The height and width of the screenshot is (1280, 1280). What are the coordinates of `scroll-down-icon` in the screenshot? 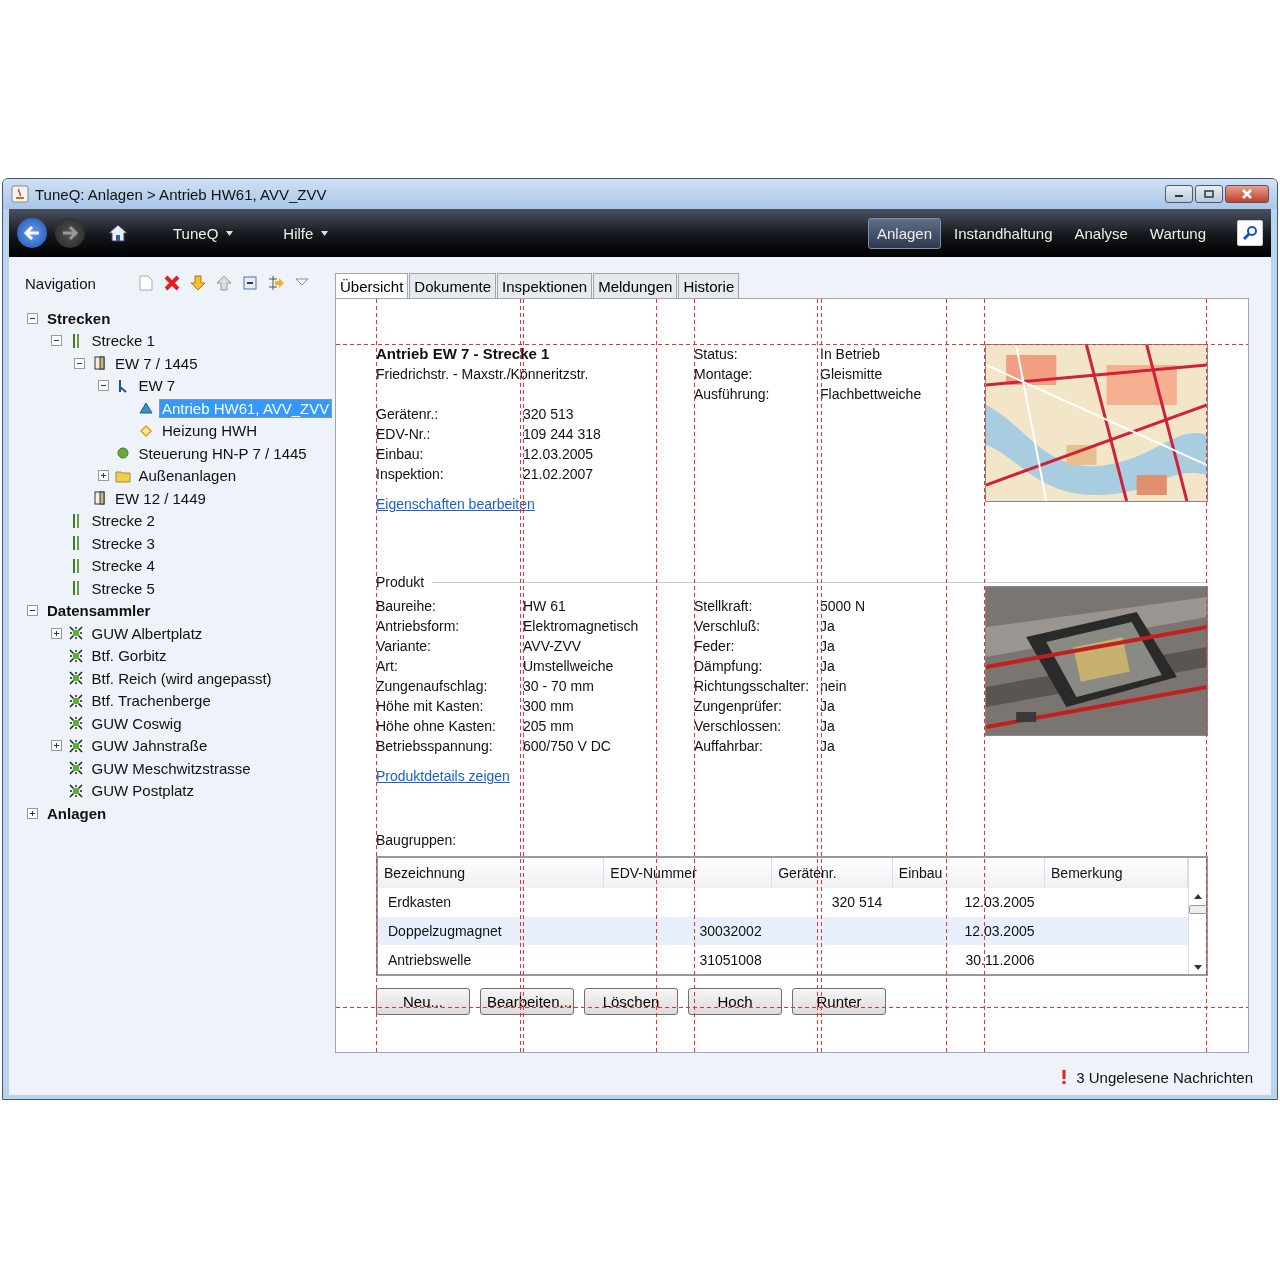 It's located at (1197, 967).